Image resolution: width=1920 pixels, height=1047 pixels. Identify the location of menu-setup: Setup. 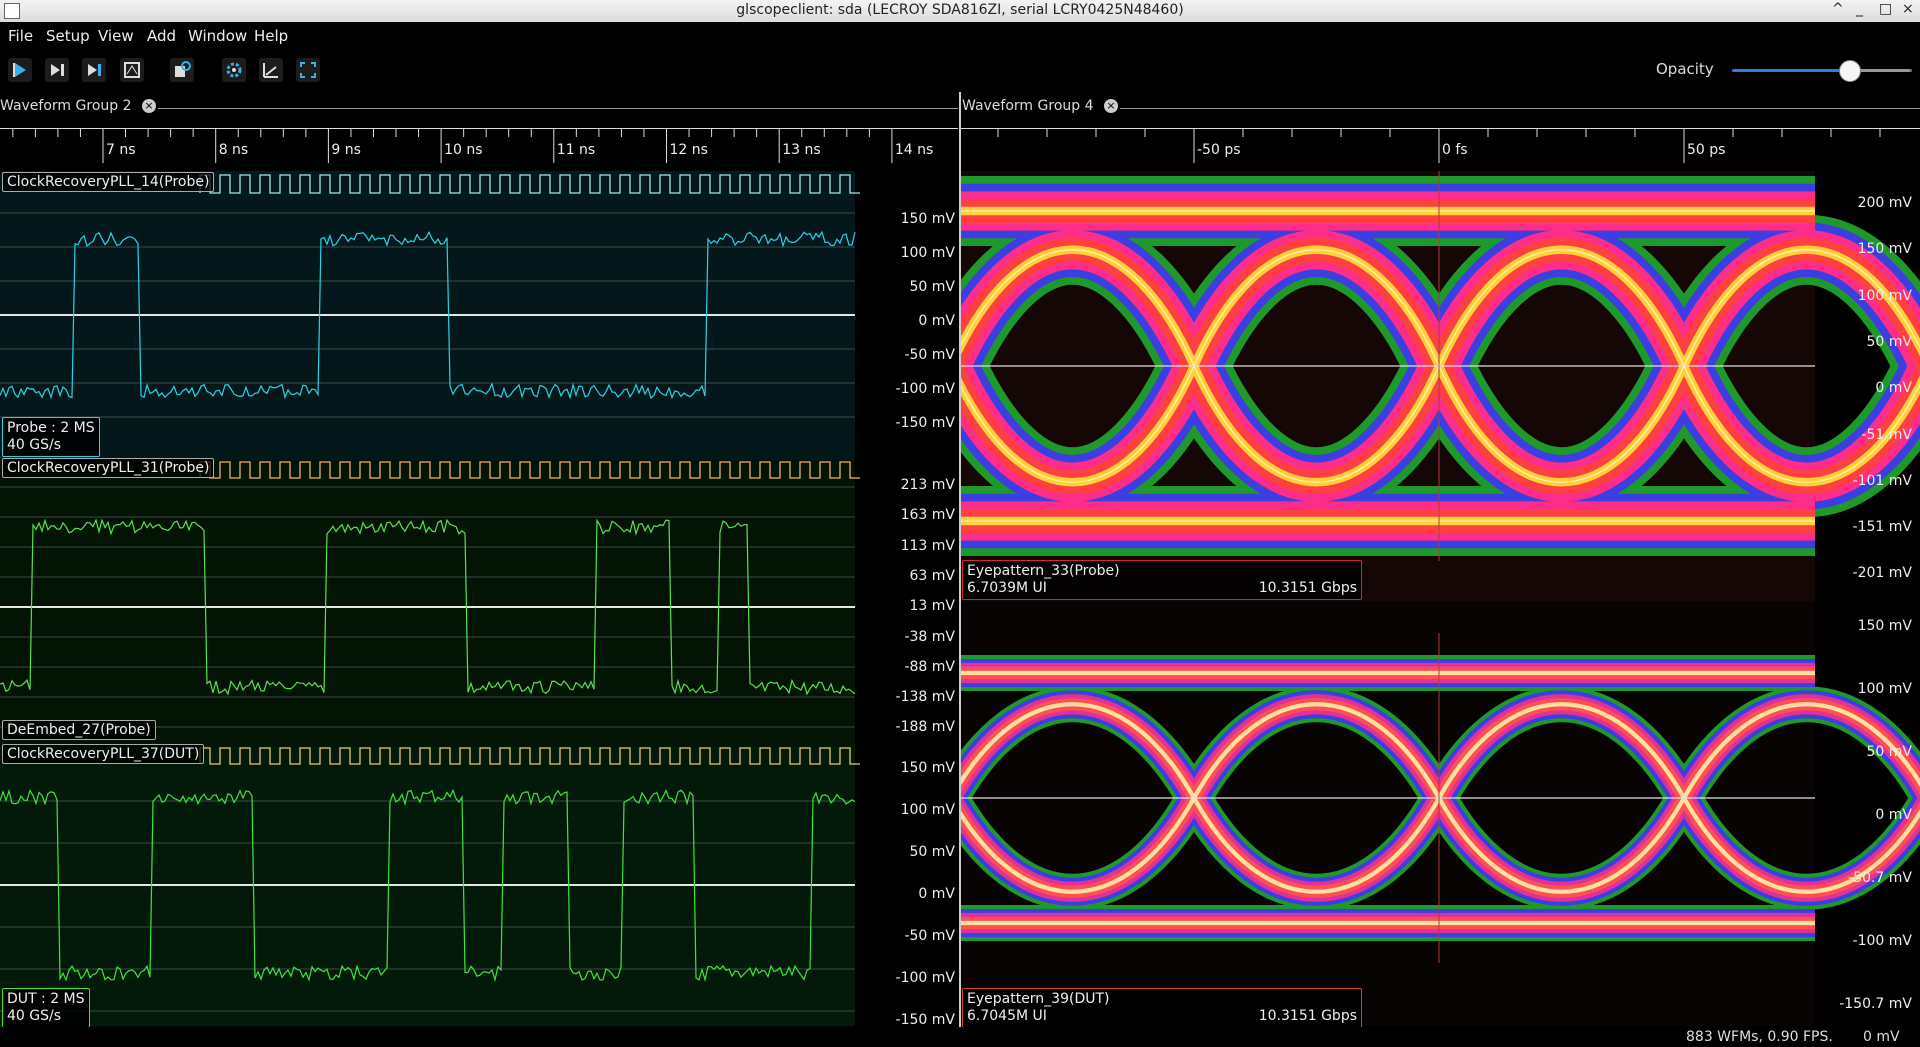
(68, 36).